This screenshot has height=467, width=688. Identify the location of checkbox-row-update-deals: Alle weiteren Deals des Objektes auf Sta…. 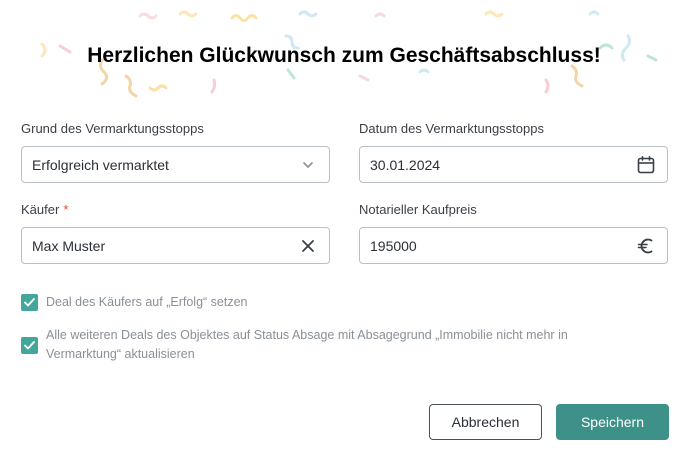
(306, 345).